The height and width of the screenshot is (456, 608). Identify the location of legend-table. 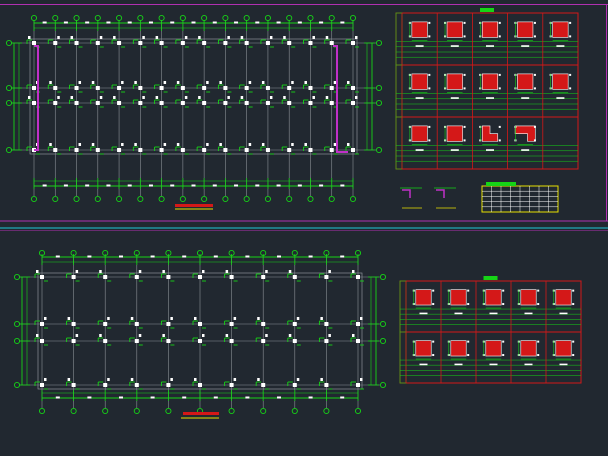
(520, 197).